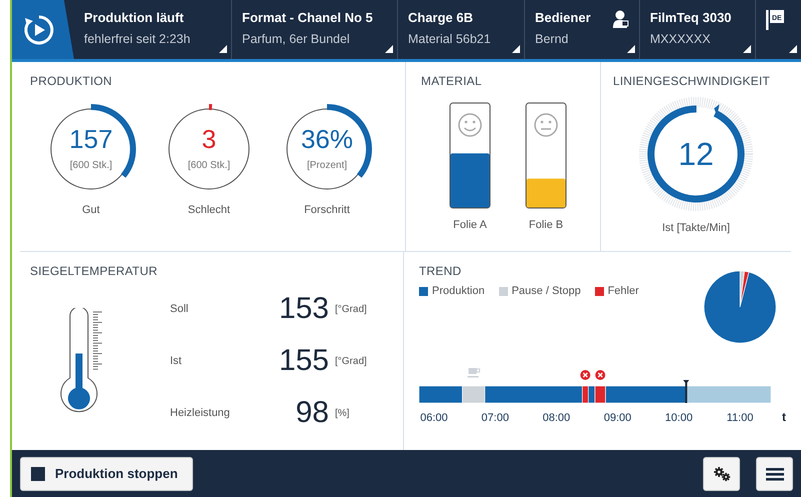 The image size is (801, 497). Describe the element at coordinates (39, 29) in the screenshot. I see `refresh-play-icon` at that location.